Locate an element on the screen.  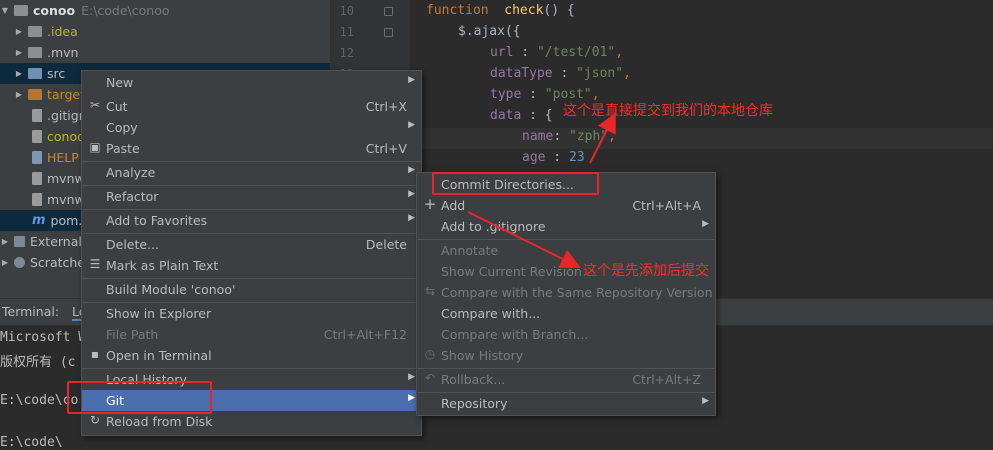
menu-item-annotate: Annotate is located at coordinates (566, 250).